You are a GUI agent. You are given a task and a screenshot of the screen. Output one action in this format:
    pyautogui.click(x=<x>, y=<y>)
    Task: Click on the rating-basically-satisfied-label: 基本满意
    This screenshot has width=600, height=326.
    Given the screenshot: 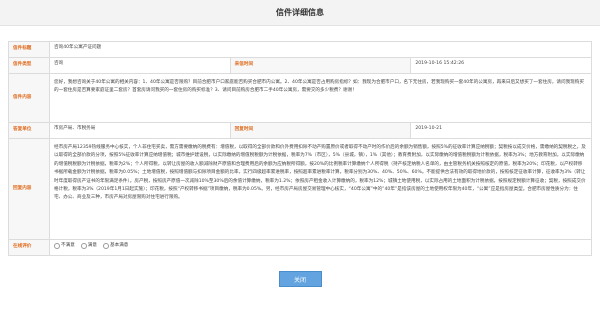 What is the action you would take?
    pyautogui.click(x=119, y=245)
    